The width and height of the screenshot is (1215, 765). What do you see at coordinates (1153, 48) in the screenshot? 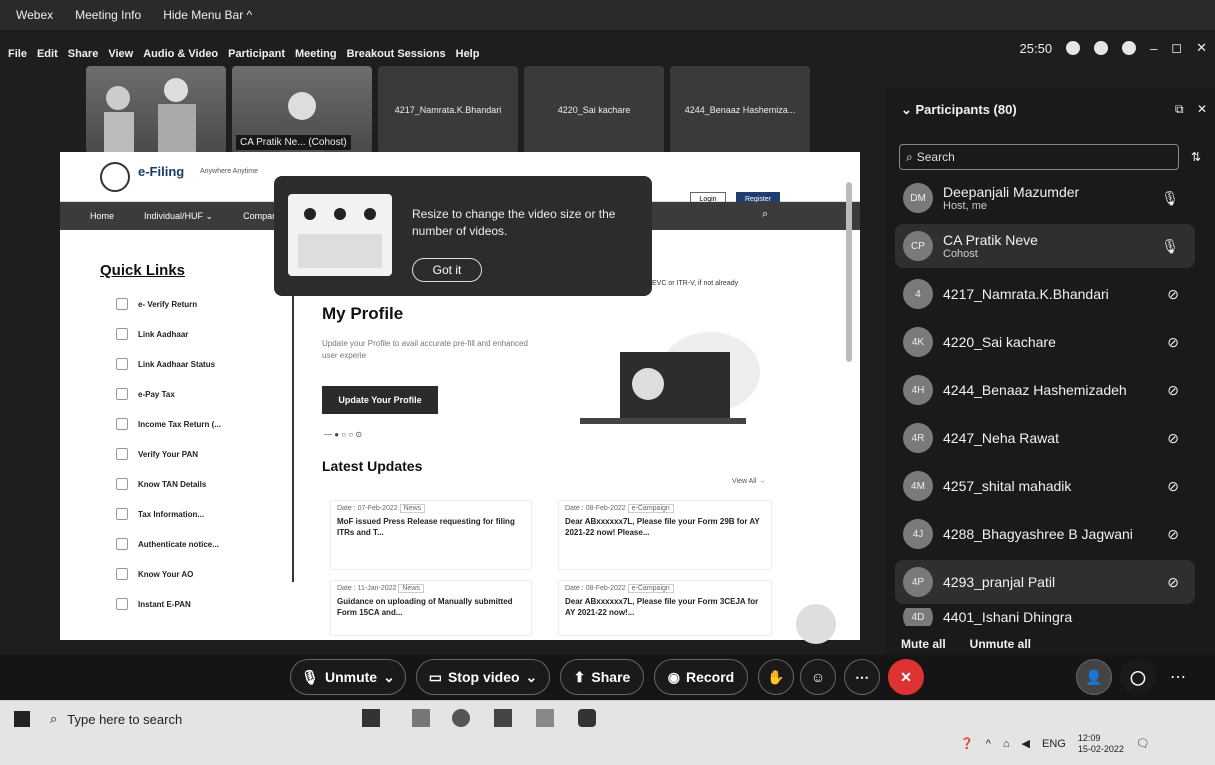
I see `minimize-icon: –` at bounding box center [1153, 48].